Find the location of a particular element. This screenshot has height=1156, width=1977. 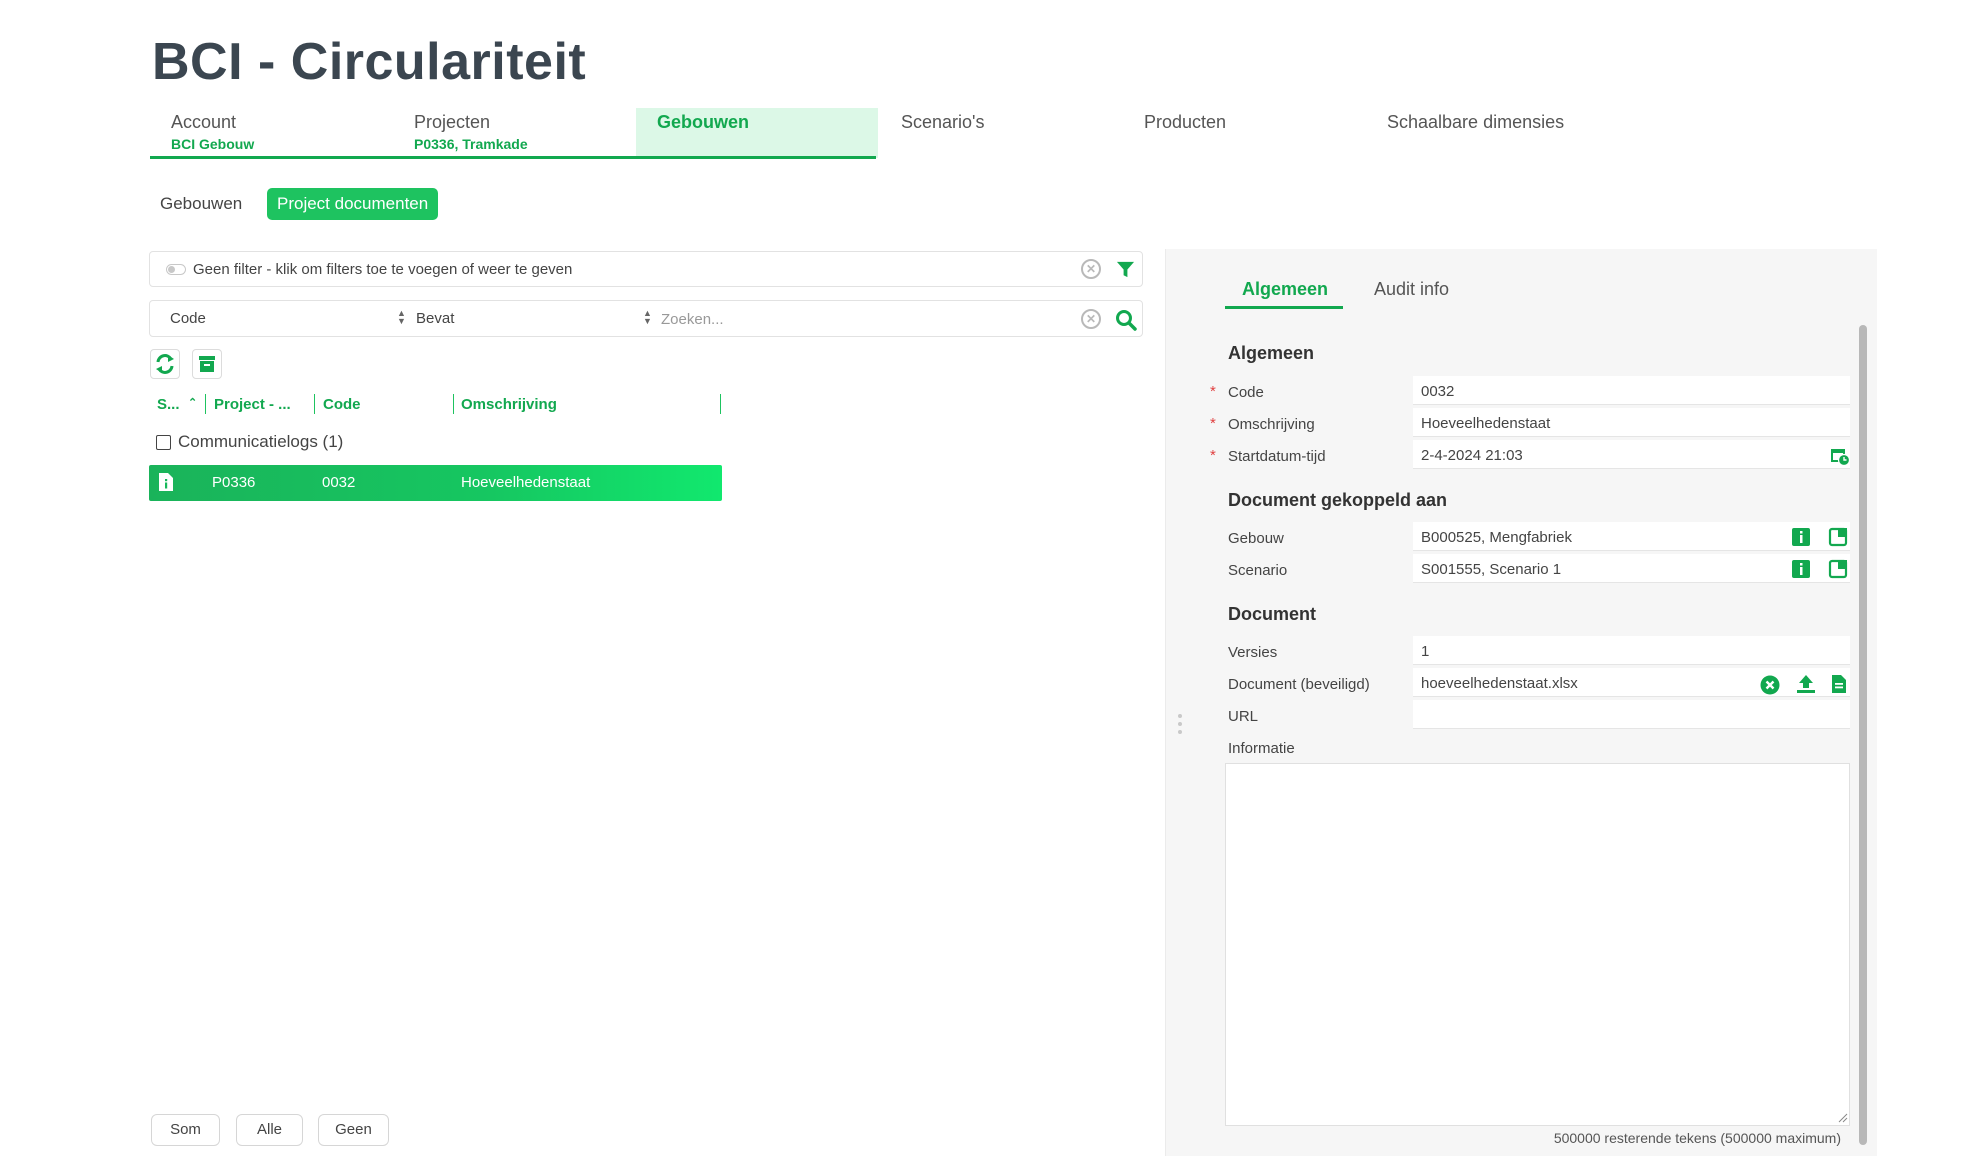

tab-label: Account is located at coordinates (204, 122).